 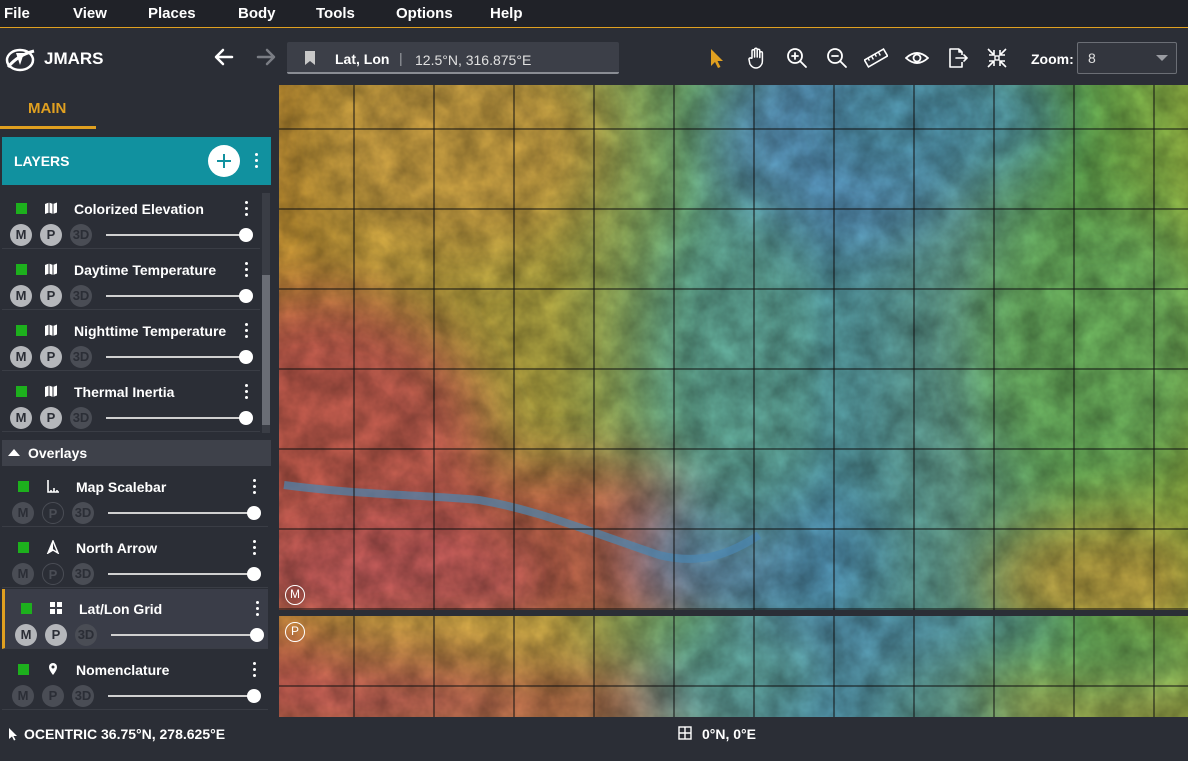 I want to click on menu-file: File, so click(x=17, y=13).